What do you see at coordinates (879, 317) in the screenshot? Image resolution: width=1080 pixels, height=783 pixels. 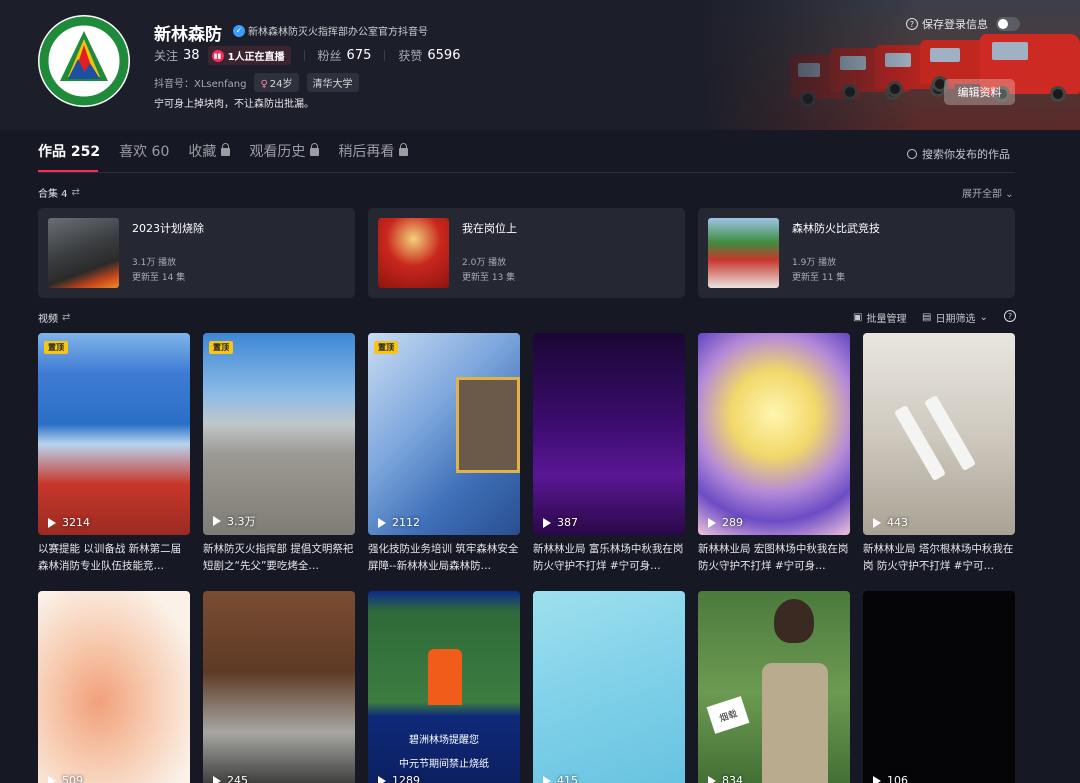 I see `batch-manage-button: ▣ 批量管理` at bounding box center [879, 317].